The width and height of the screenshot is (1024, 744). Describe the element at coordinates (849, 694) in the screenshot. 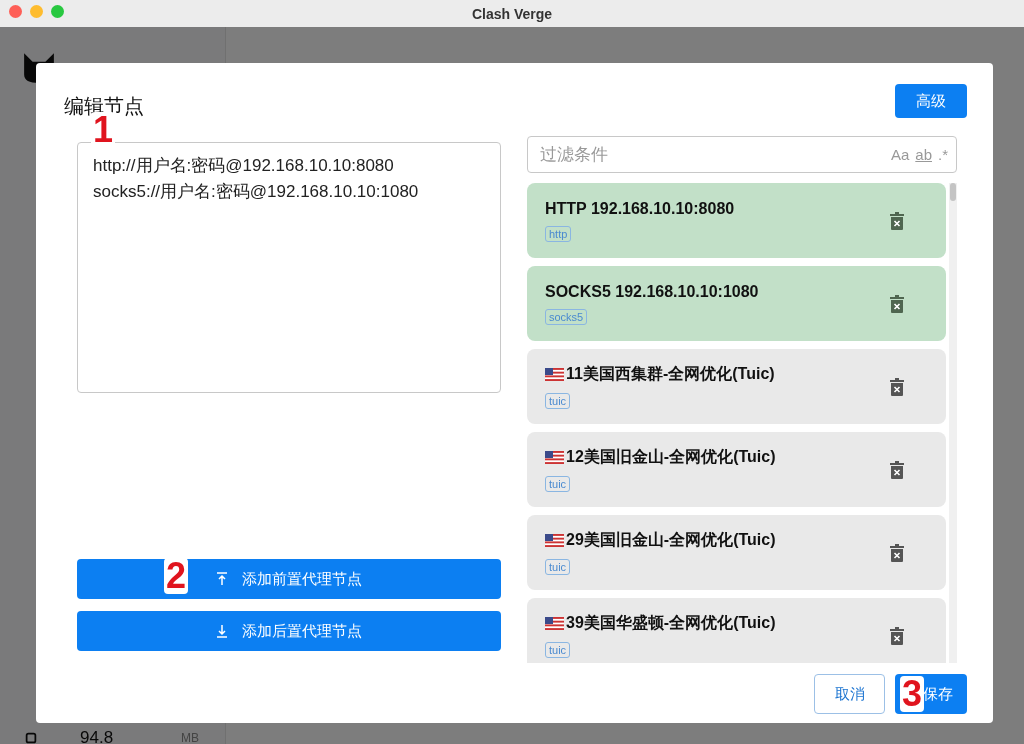

I see `cancel-button: 取消` at that location.